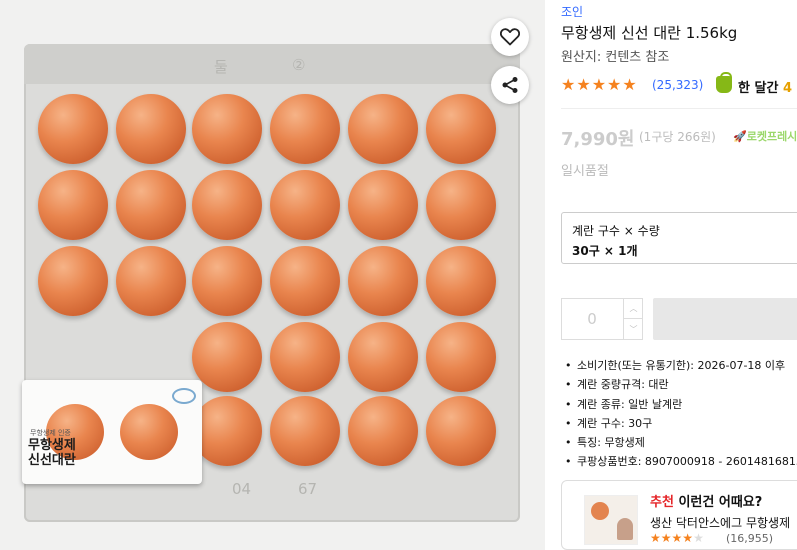 The image size is (797, 550). What do you see at coordinates (52, 460) in the screenshot?
I see `label-brand-line: 신선대란` at bounding box center [52, 460].